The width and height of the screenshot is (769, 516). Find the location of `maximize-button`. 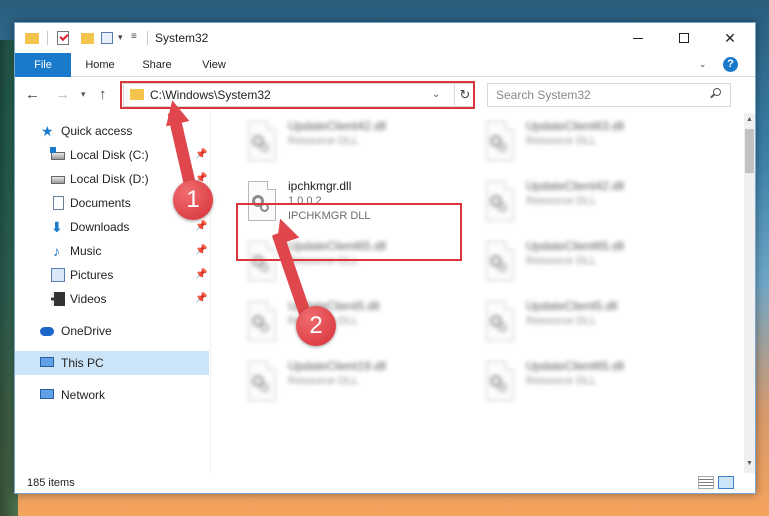

maximize-button is located at coordinates (684, 38).